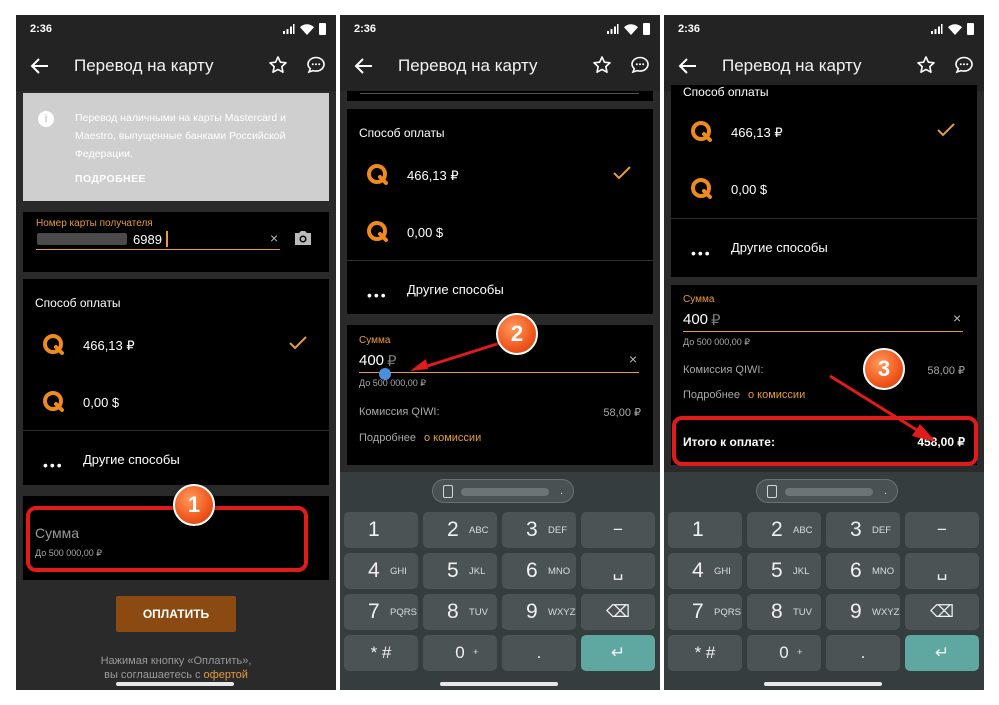  Describe the element at coordinates (455, 289) in the screenshot. I see `other-methods-label: Другие способы` at that location.